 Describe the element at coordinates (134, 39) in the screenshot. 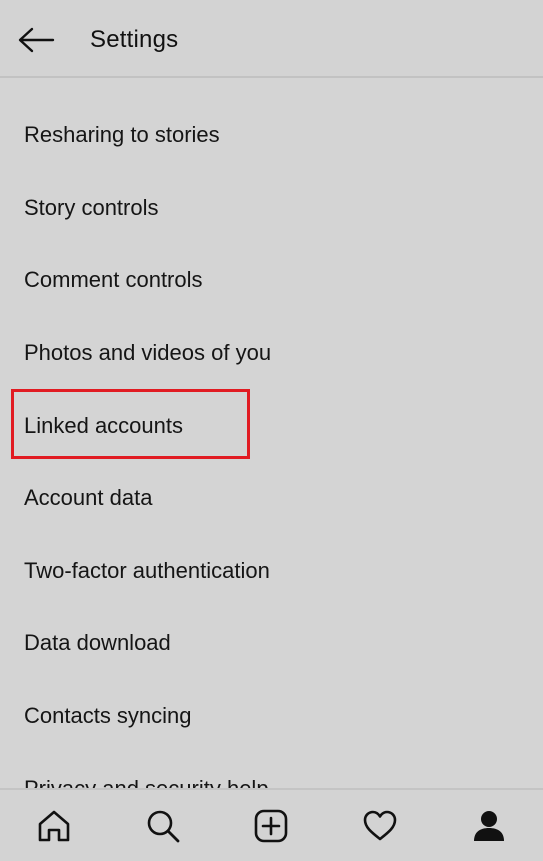

I see `page-title: Settings` at that location.